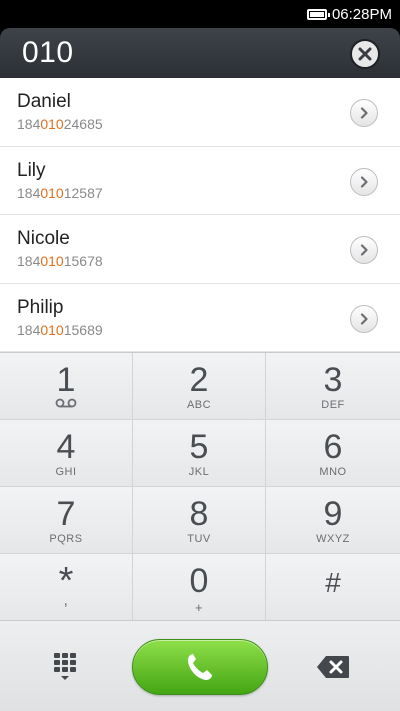 The height and width of the screenshot is (711, 400). Describe the element at coordinates (66, 520) in the screenshot. I see `key-7: 7 PQRS` at that location.